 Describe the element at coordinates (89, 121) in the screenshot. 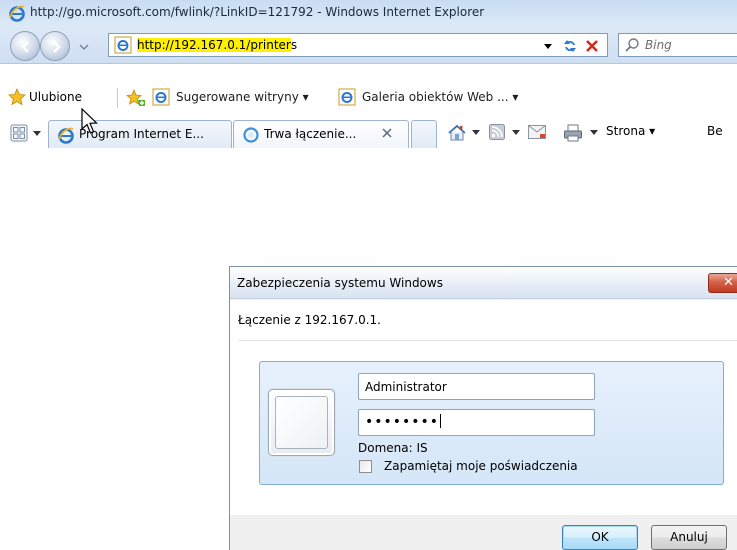

I see `mouse-cursor-icon` at that location.